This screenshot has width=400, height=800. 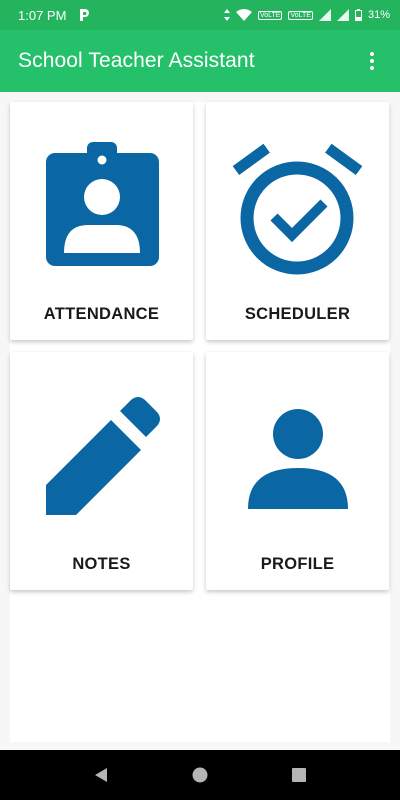 What do you see at coordinates (324, 15) in the screenshot?
I see `signal-1-icon` at bounding box center [324, 15].